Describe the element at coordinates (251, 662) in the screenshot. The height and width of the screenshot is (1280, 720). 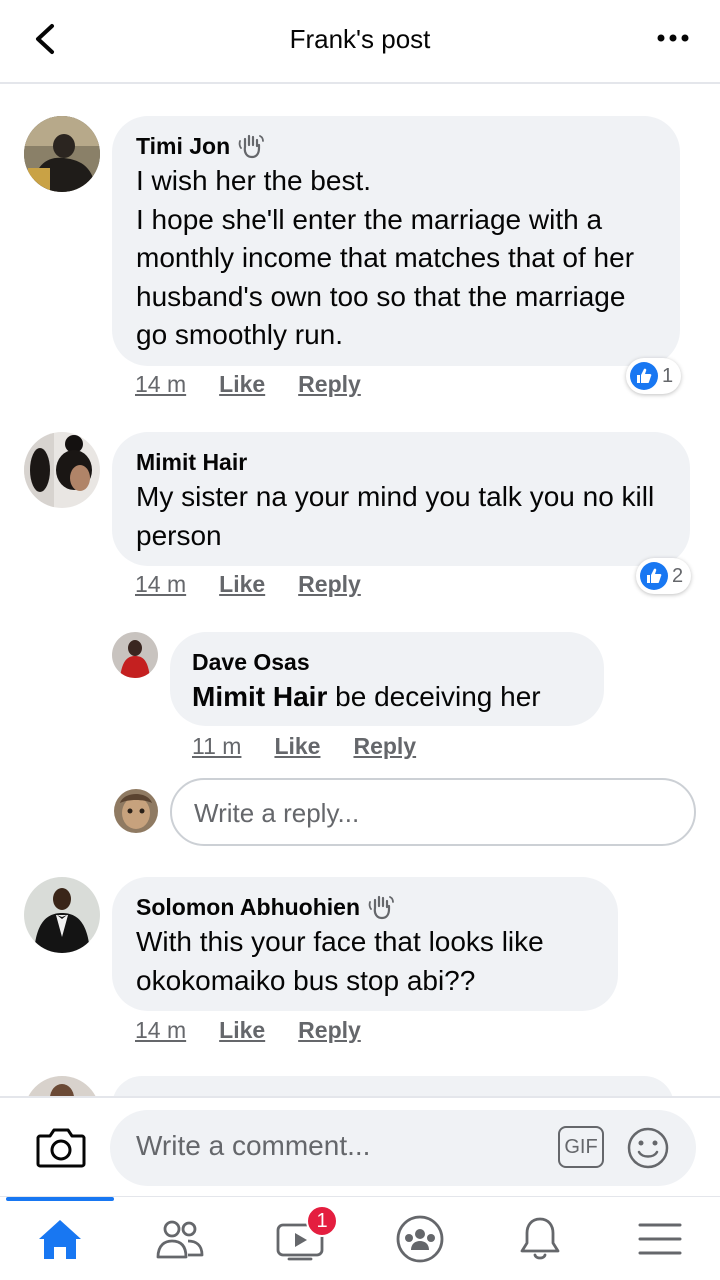
I see `author-name: Dave Osas` at that location.